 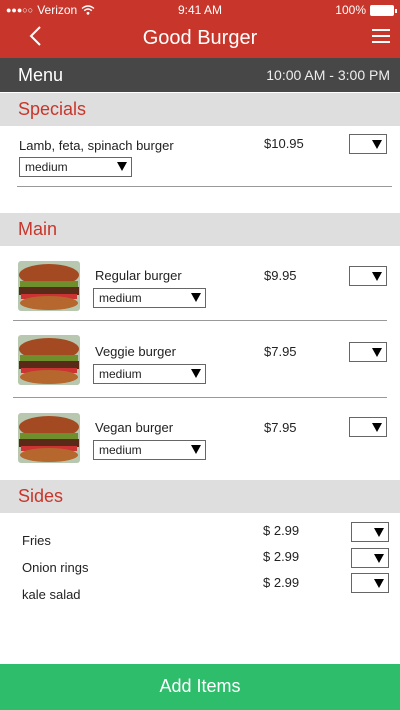 I want to click on item-name: Lamb, feta, spinach burger, so click(x=96, y=145).